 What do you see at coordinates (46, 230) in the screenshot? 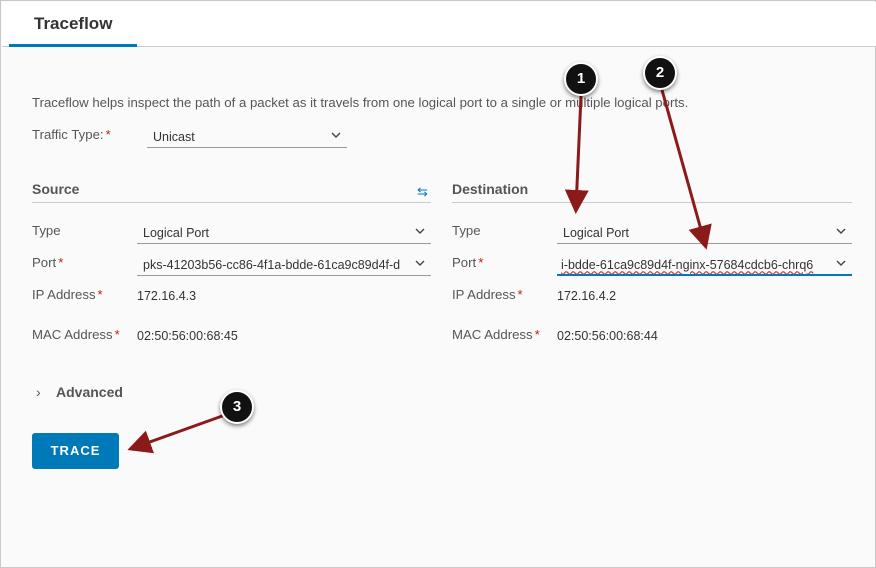
I see `source-type-label: Type` at bounding box center [46, 230].